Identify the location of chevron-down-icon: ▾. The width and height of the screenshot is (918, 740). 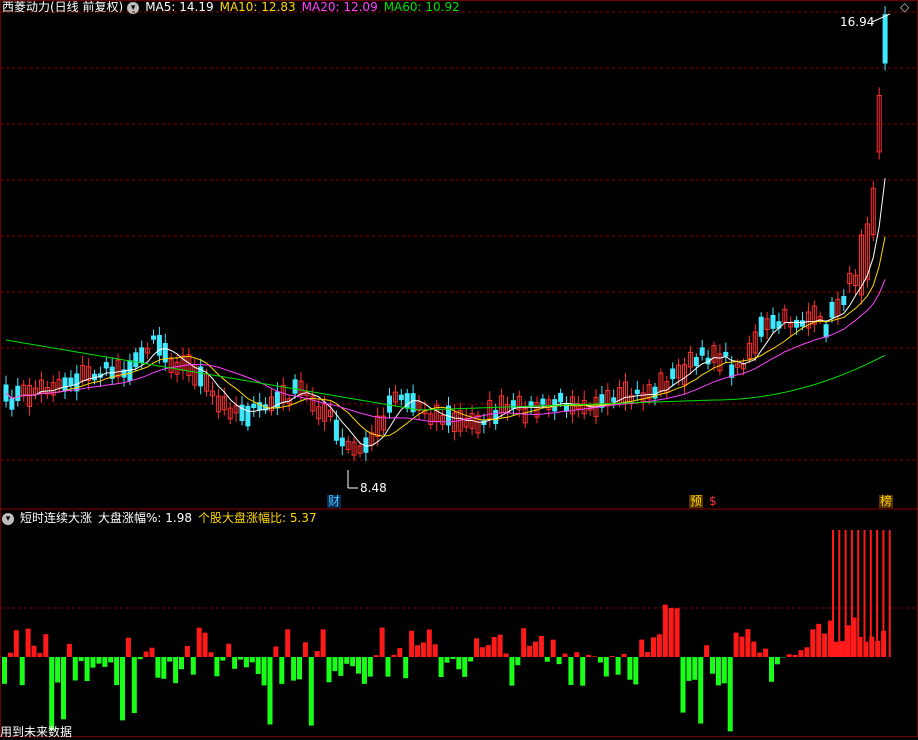
(8, 519).